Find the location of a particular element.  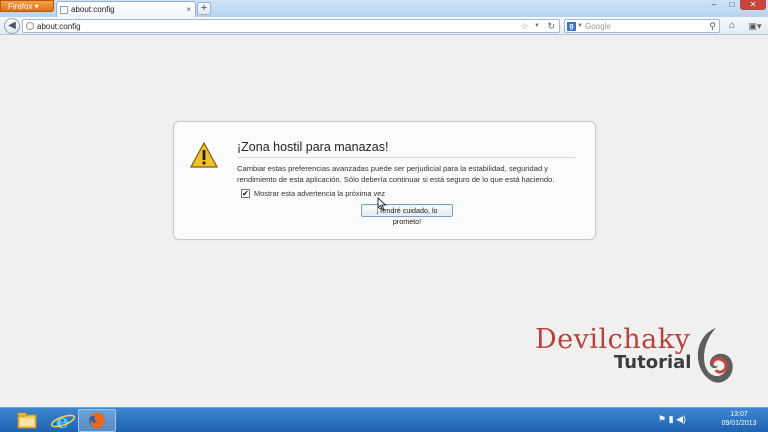

address-text: about:config is located at coordinates (59, 26).